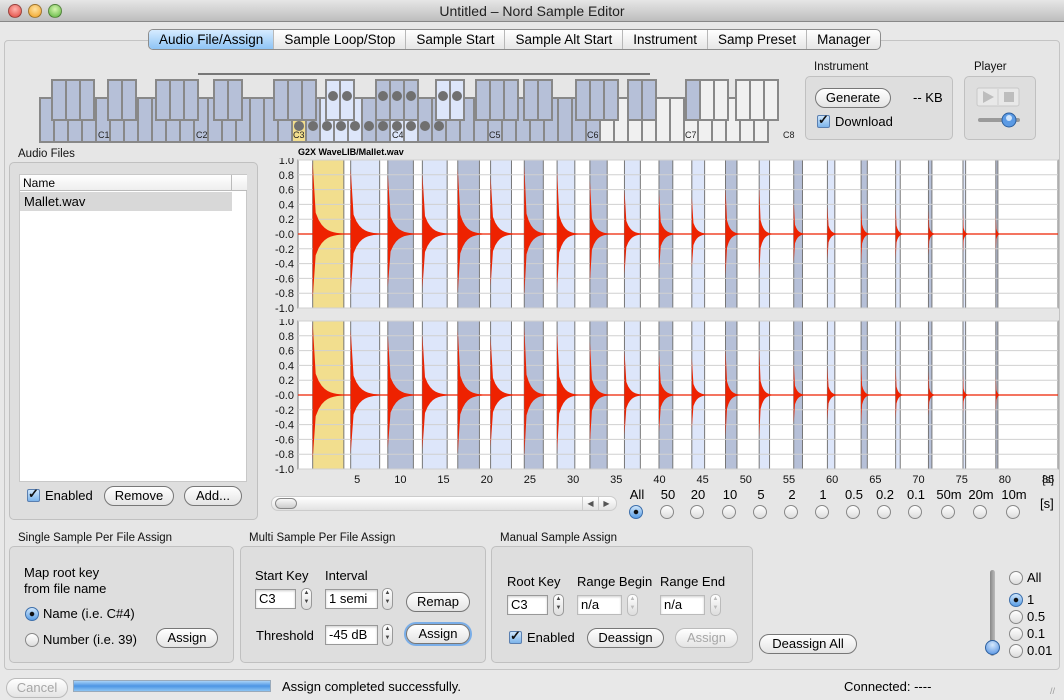 This screenshot has width=1064, height=700. Describe the element at coordinates (126, 201) in the screenshot. I see `file-row: Mallet.wav` at that location.